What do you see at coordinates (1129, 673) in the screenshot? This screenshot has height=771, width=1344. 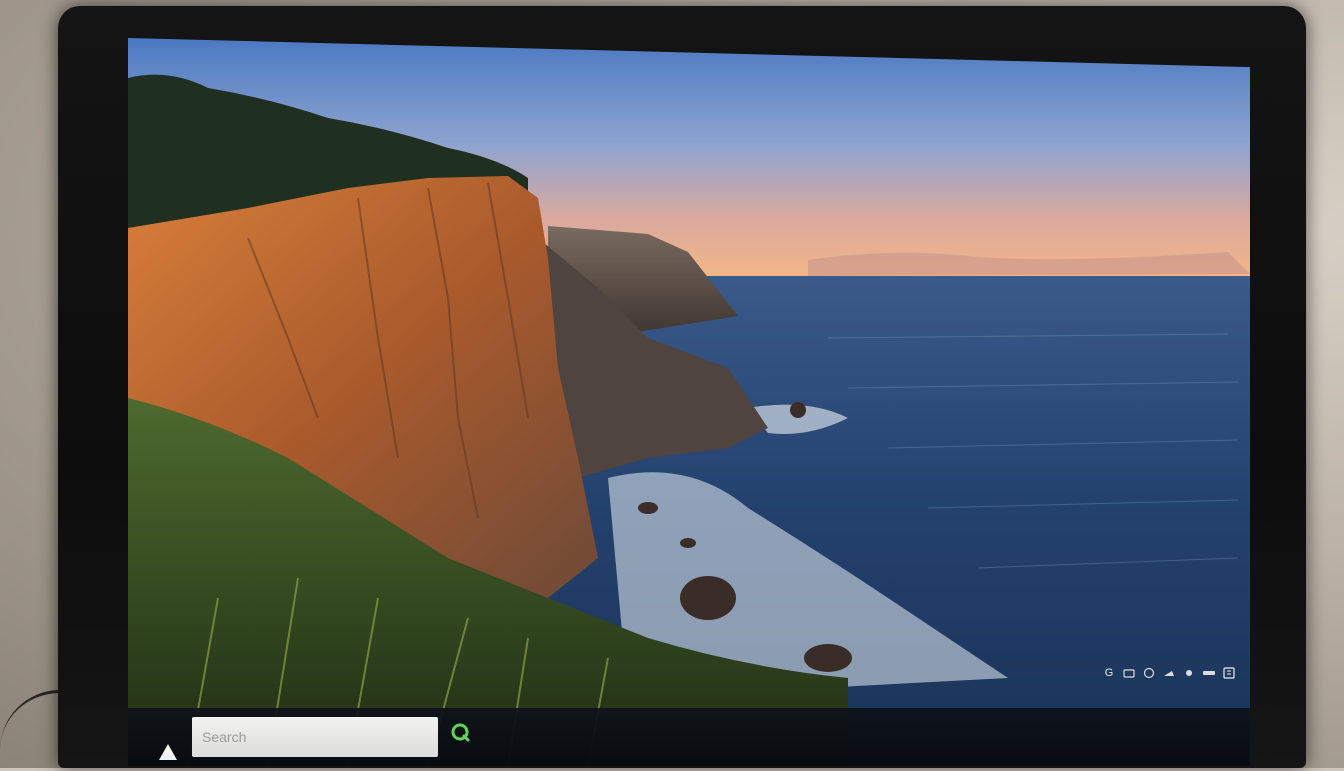 I see `network-icon` at bounding box center [1129, 673].